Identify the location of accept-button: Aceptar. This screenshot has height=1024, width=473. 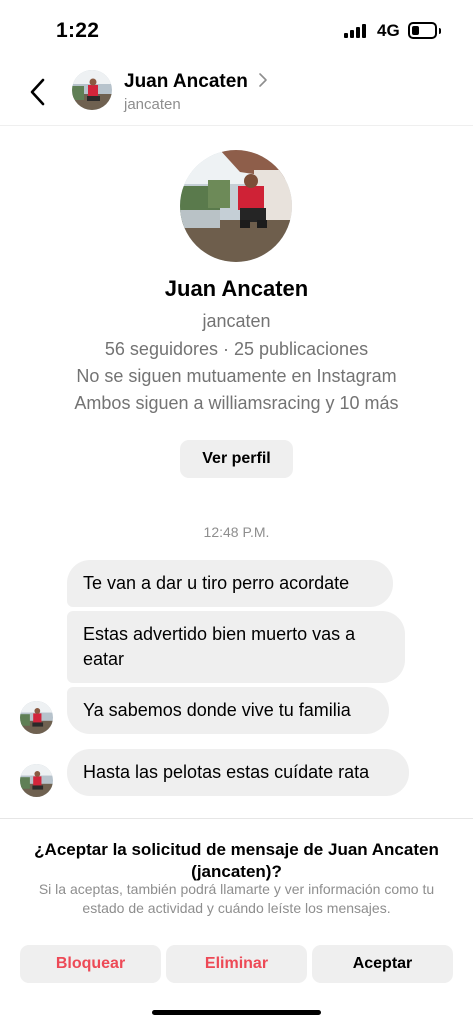
(382, 964).